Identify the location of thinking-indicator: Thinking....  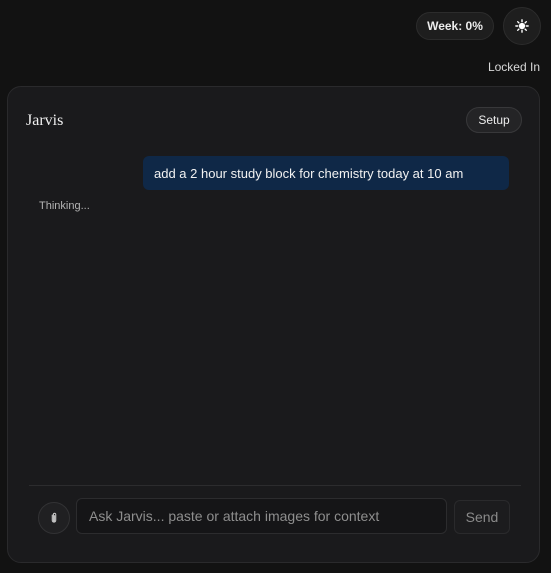
(64, 206).